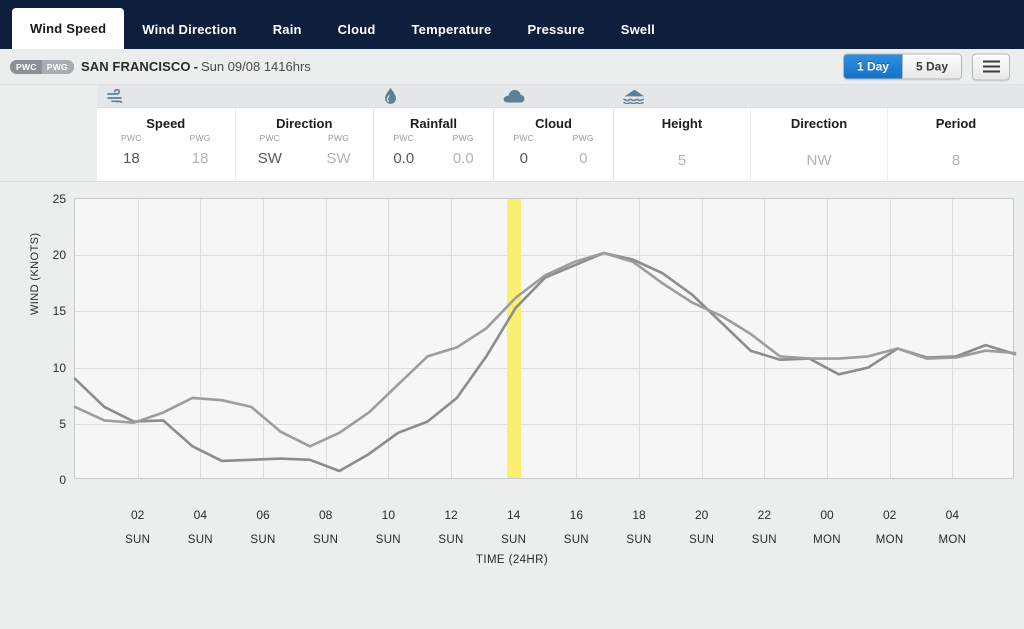 The width and height of the screenshot is (1024, 629). I want to click on summary-value: 18, so click(131, 158).